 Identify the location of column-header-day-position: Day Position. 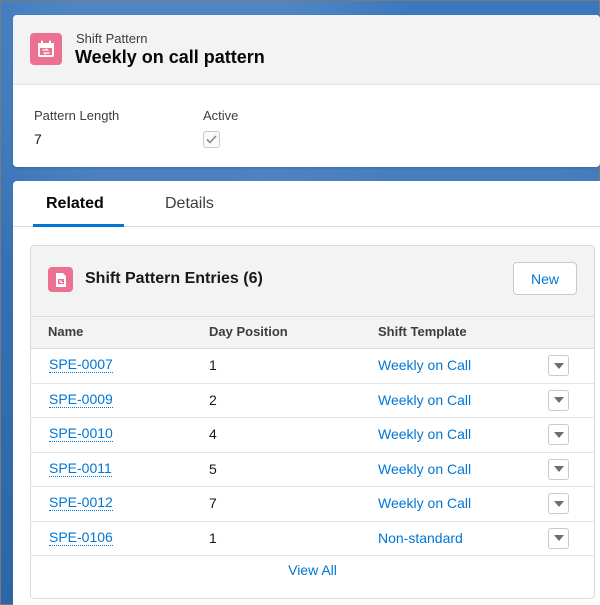
(248, 331).